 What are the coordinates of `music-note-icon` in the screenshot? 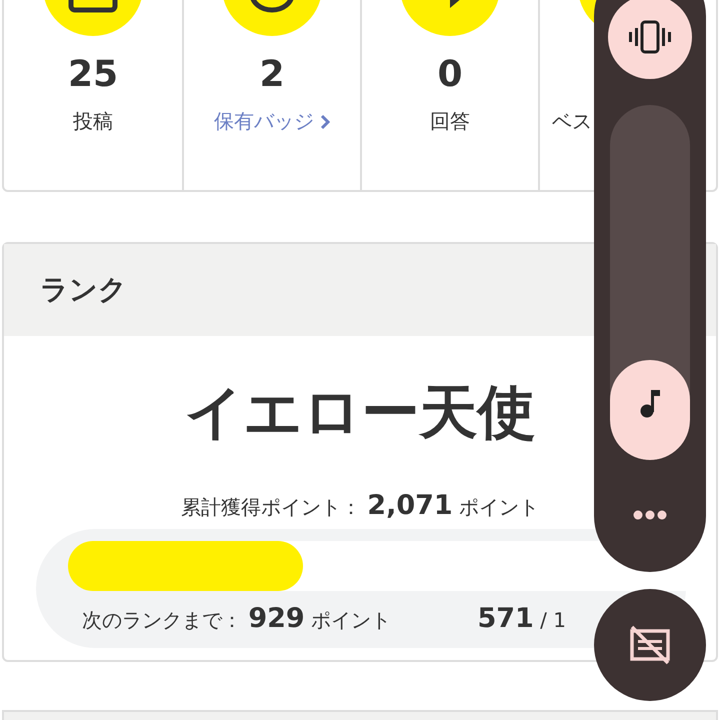 It's located at (650, 403).